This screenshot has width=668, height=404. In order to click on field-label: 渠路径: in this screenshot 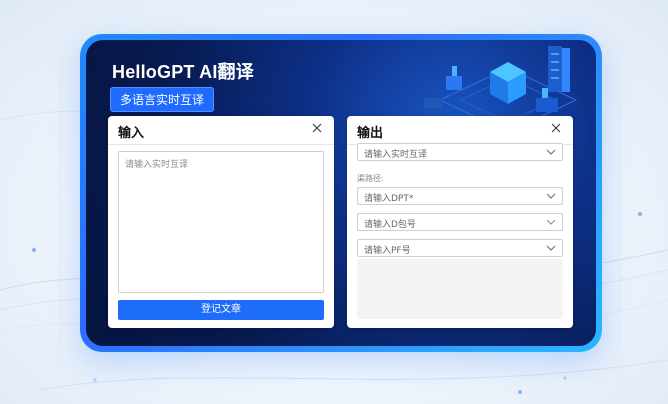, I will do `click(370, 178)`.